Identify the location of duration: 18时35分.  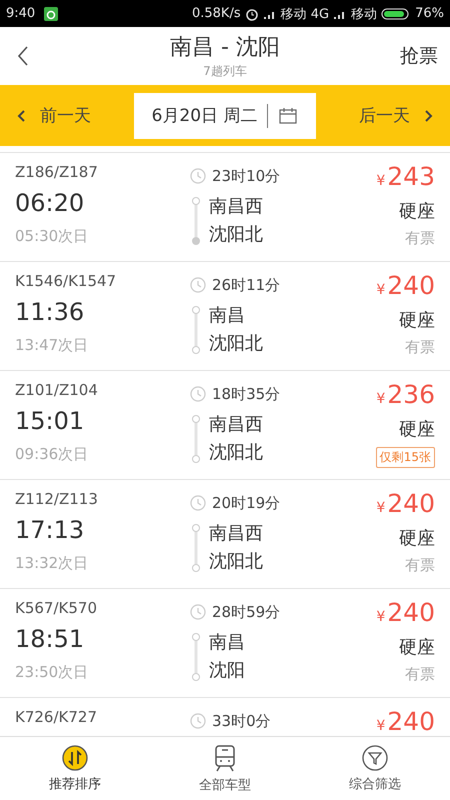
(246, 394).